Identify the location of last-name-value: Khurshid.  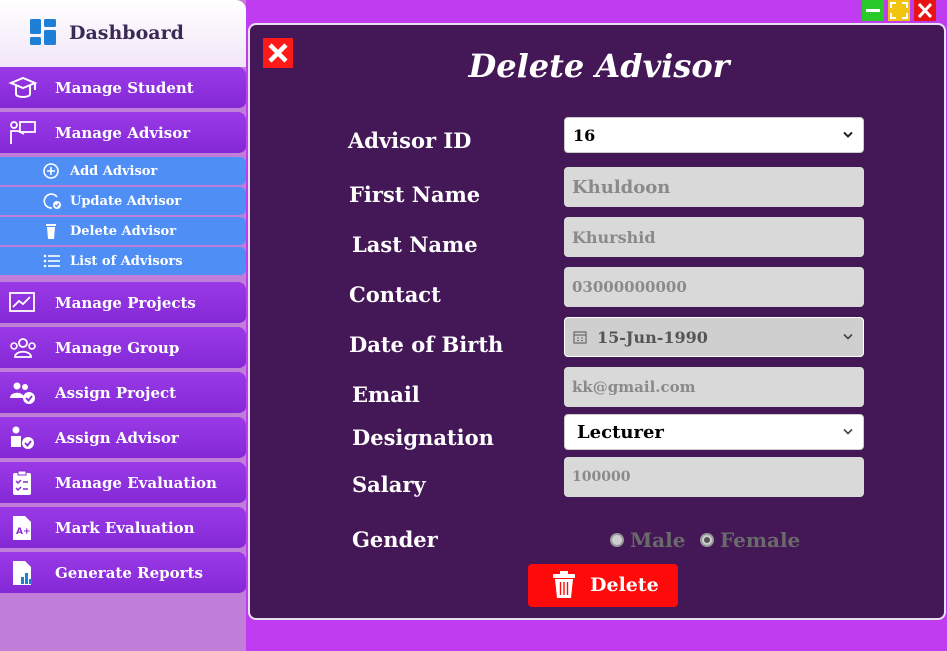
(614, 237).